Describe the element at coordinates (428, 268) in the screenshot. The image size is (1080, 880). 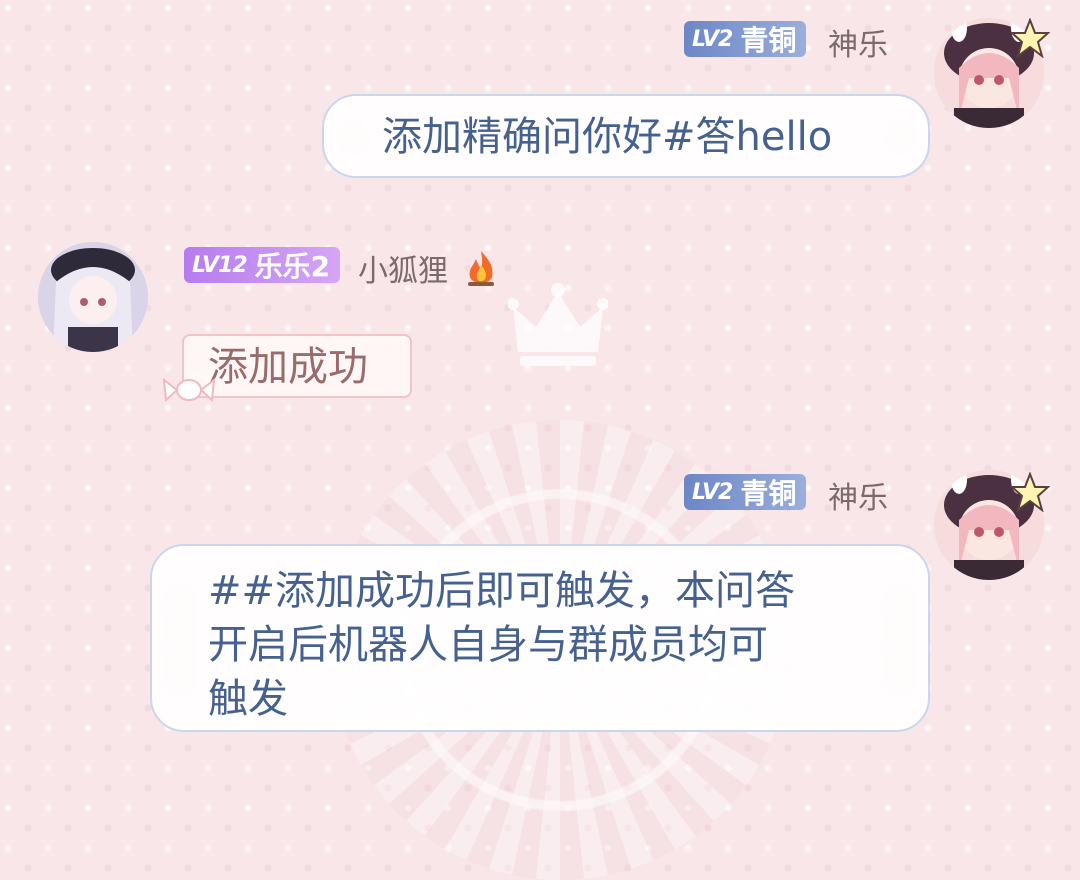
I see `sender-nickname: 小狐狸` at that location.